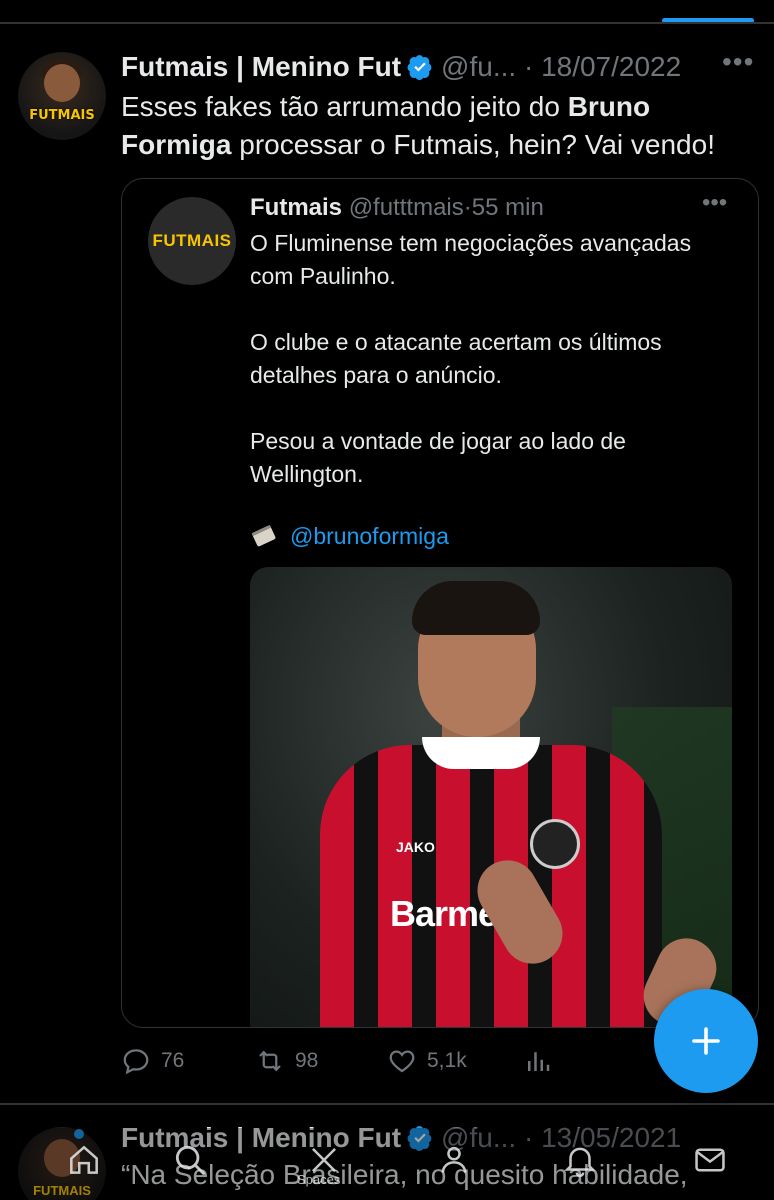  I want to click on avatar-logo: FUTMAIS, so click(62, 115).